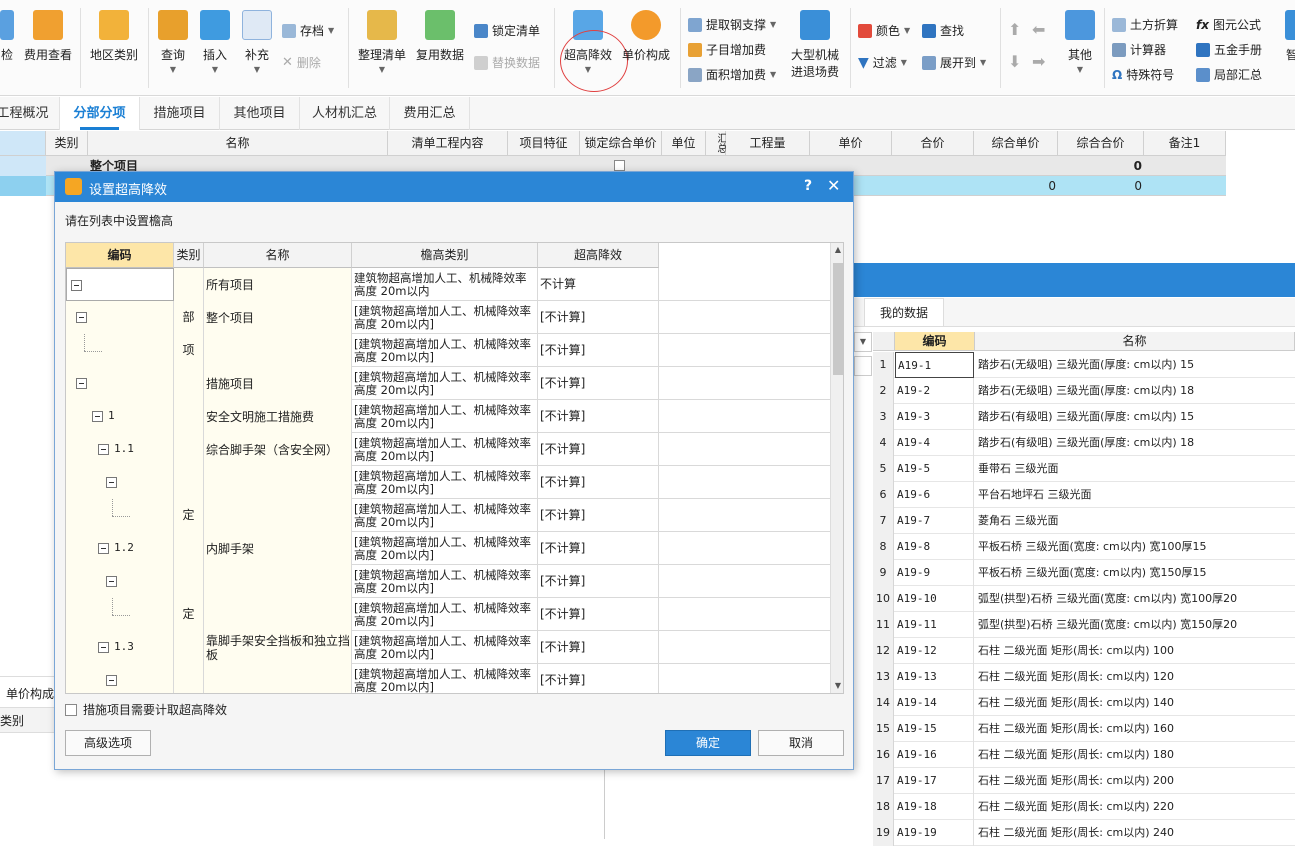  What do you see at coordinates (815, 45) in the screenshot?
I see `big-machine-button: 大型机械 进退场费` at bounding box center [815, 45].